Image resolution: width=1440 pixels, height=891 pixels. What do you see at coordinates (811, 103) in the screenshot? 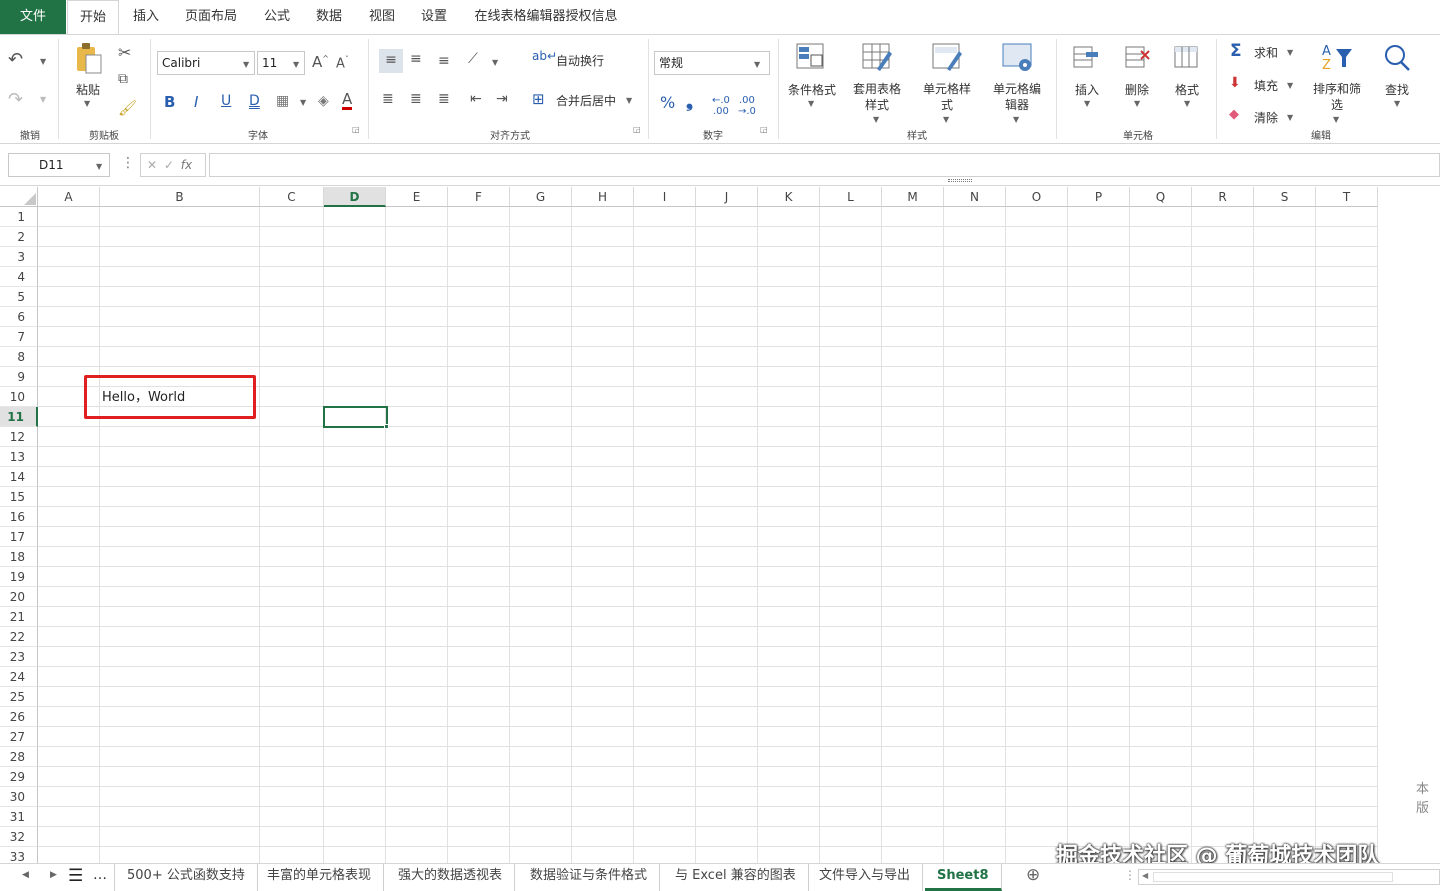
I see `conditional-format-dropdown-icon: ▼` at bounding box center [811, 103].